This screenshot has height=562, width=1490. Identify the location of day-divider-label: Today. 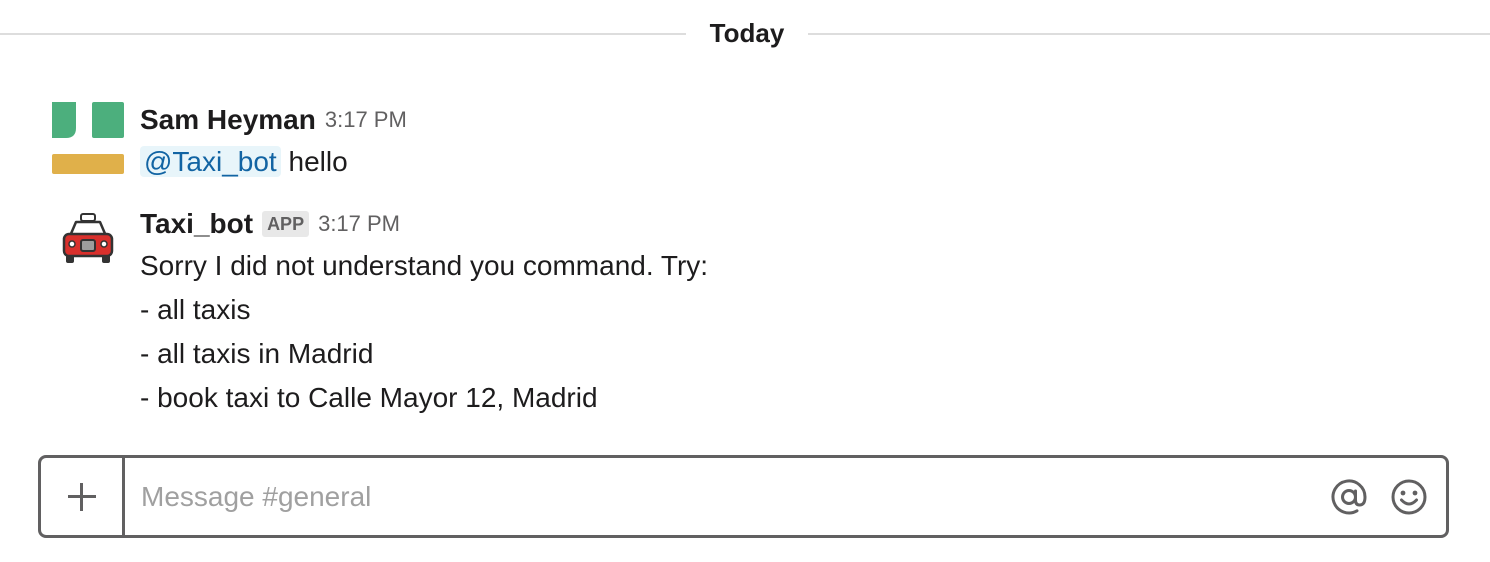
(747, 33).